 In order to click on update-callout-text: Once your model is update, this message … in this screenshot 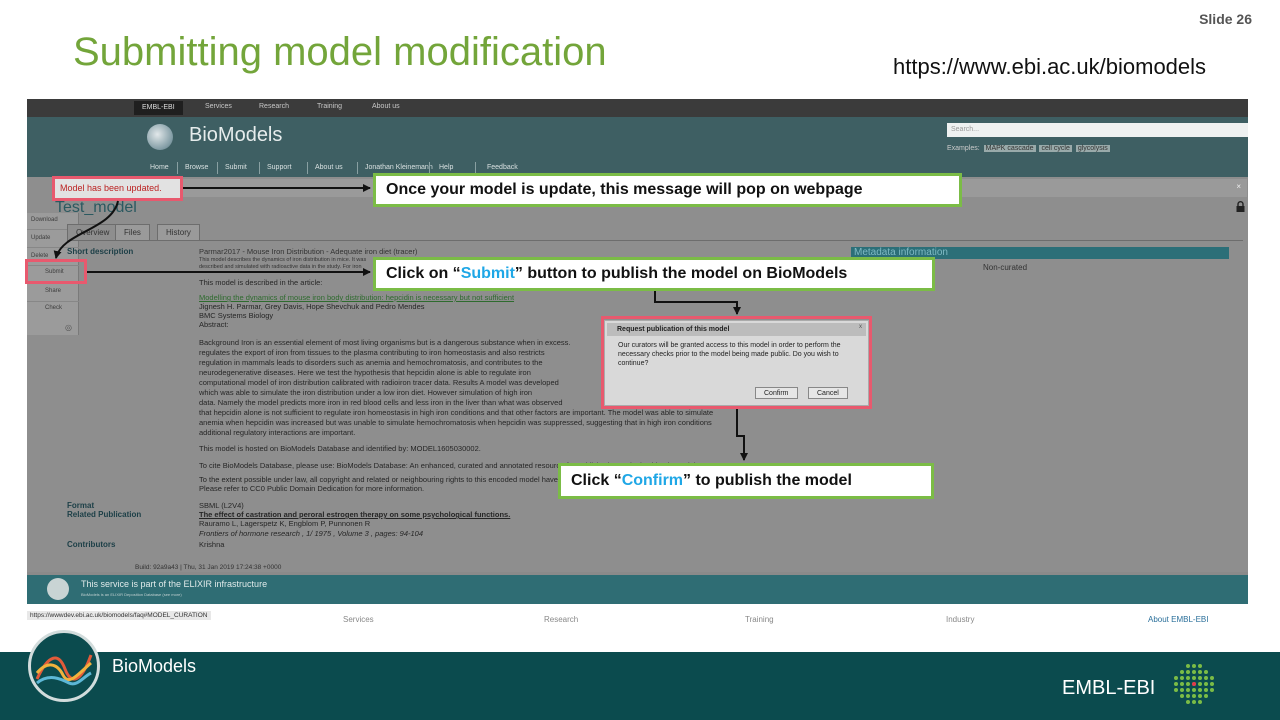, I will do `click(624, 189)`.